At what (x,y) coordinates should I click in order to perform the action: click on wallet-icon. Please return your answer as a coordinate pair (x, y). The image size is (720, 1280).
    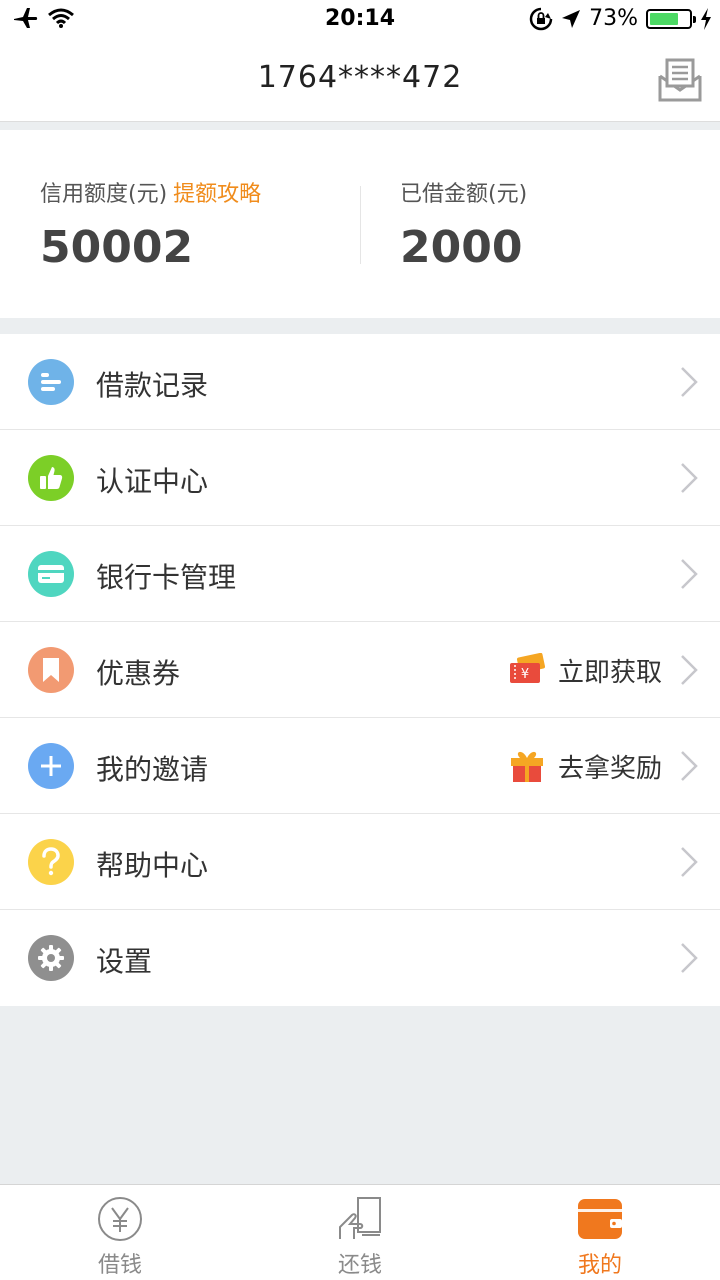
    Looking at the image, I should click on (600, 1219).